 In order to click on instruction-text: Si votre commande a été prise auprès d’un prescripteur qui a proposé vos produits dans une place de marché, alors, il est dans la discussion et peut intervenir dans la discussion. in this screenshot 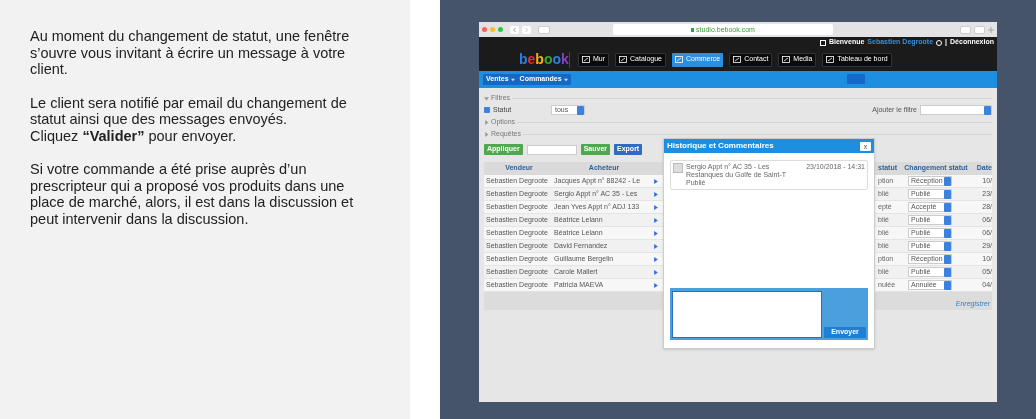, I will do `click(192, 194)`.